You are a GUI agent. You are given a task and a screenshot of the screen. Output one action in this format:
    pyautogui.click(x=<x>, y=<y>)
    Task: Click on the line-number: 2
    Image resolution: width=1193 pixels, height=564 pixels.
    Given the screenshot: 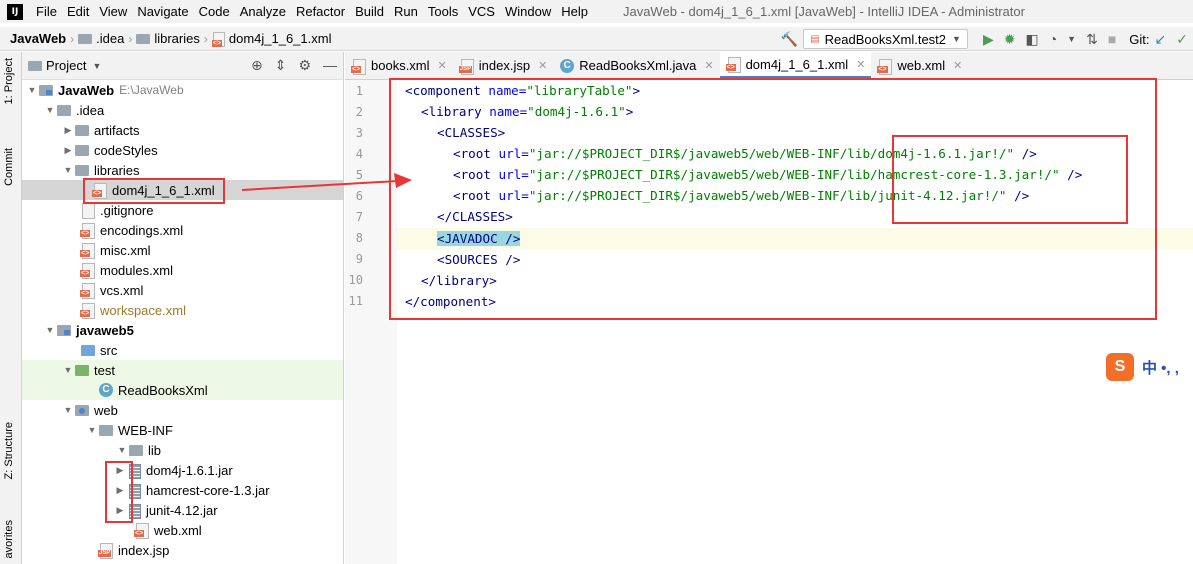 What is the action you would take?
    pyautogui.click(x=359, y=112)
    